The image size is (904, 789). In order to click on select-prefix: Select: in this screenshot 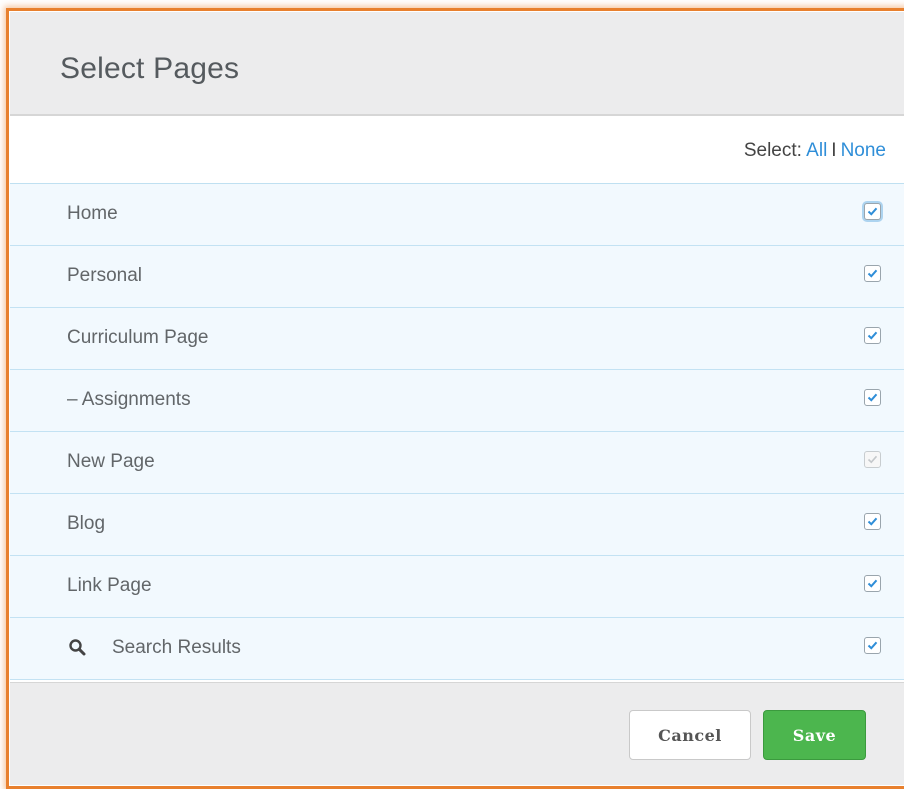, I will do `click(772, 150)`.